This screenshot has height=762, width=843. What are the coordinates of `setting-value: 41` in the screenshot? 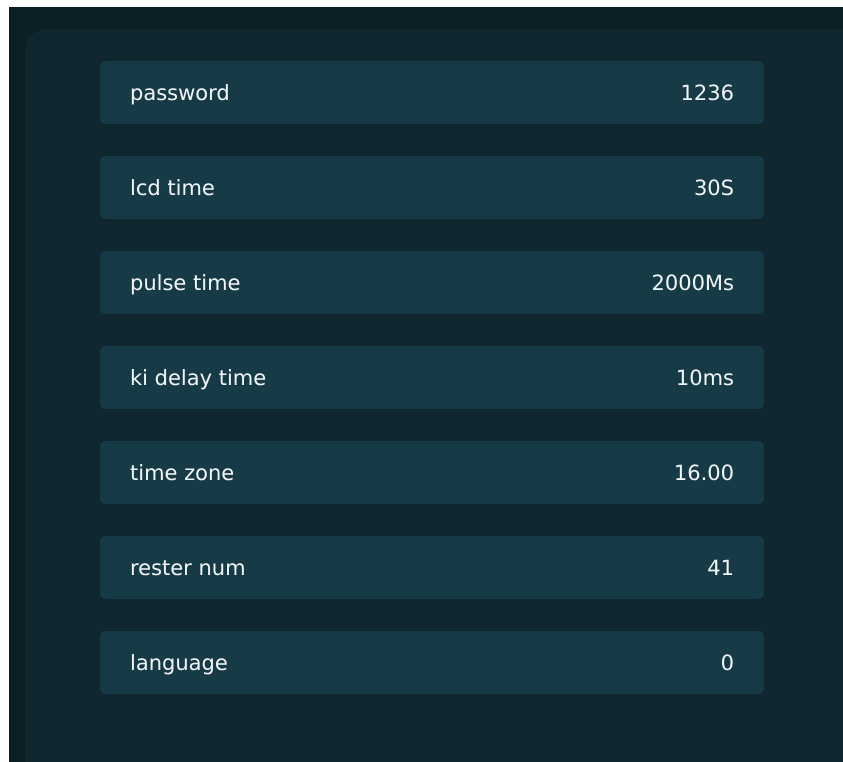 It's located at (720, 568).